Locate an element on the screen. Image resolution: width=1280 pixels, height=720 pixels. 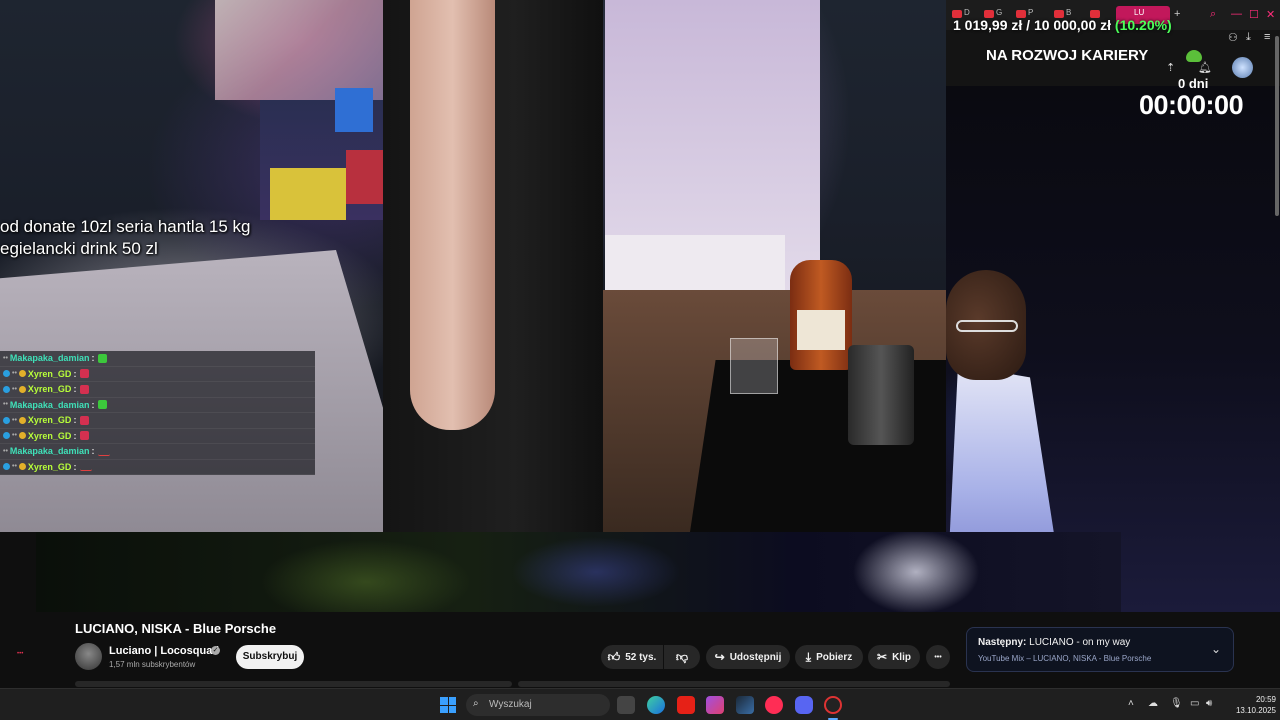
steam-icon is located at coordinates (745, 705).